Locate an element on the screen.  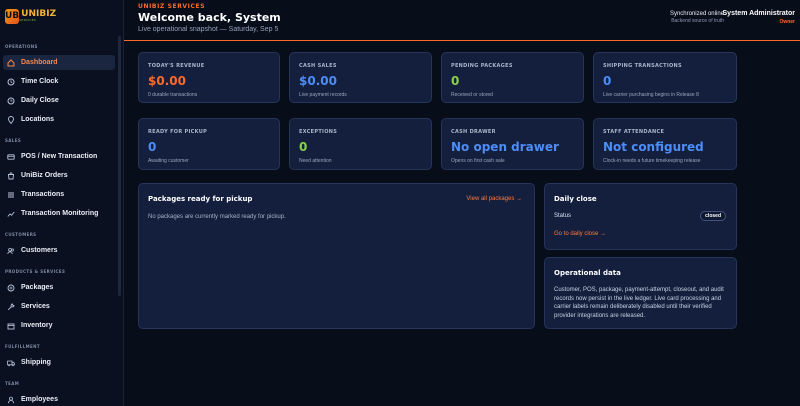
stat-label: READY FOR PICKUP is located at coordinates (178, 132).